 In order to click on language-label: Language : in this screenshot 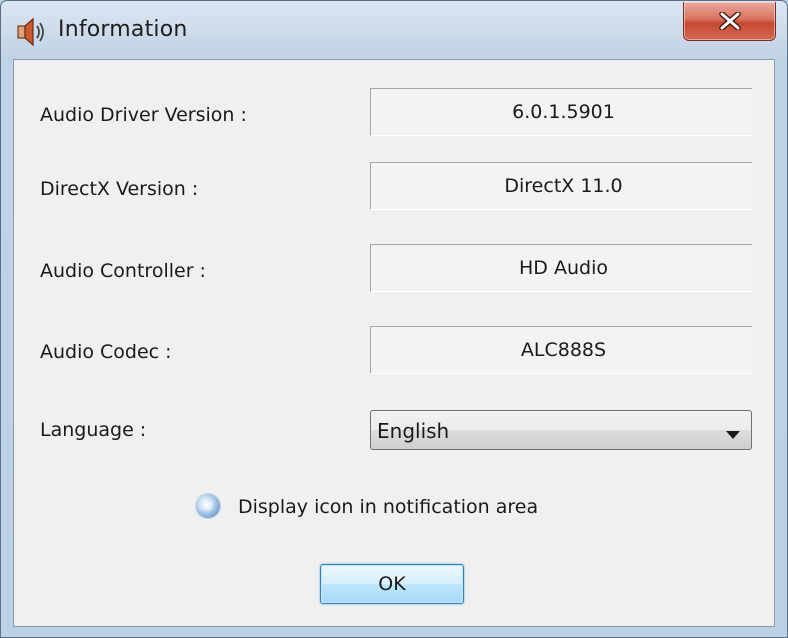, I will do `click(93, 430)`.